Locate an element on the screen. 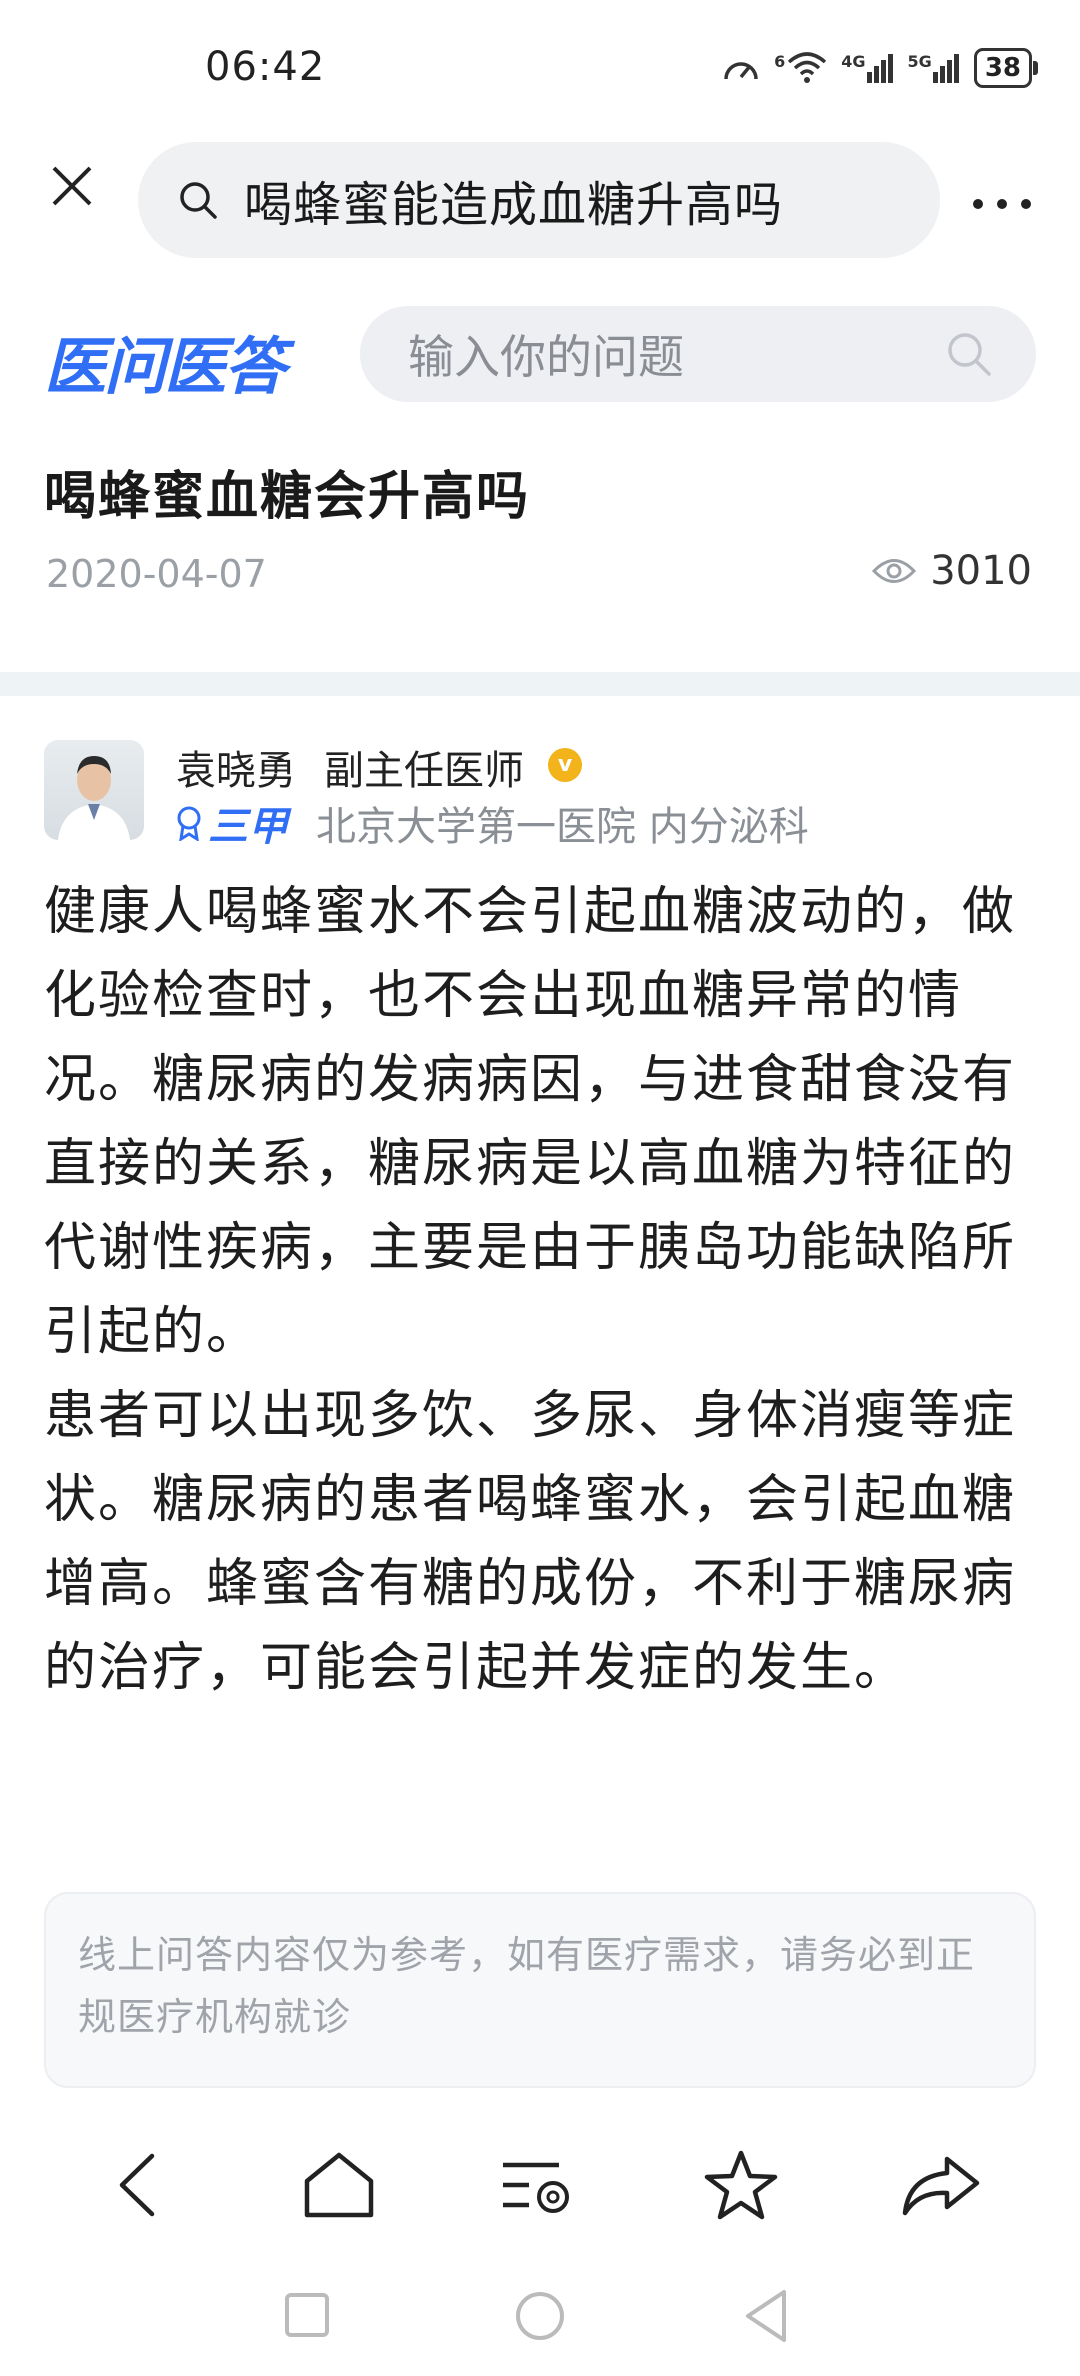  site-search-placeholder: 输入你的问题 is located at coordinates (546, 357).